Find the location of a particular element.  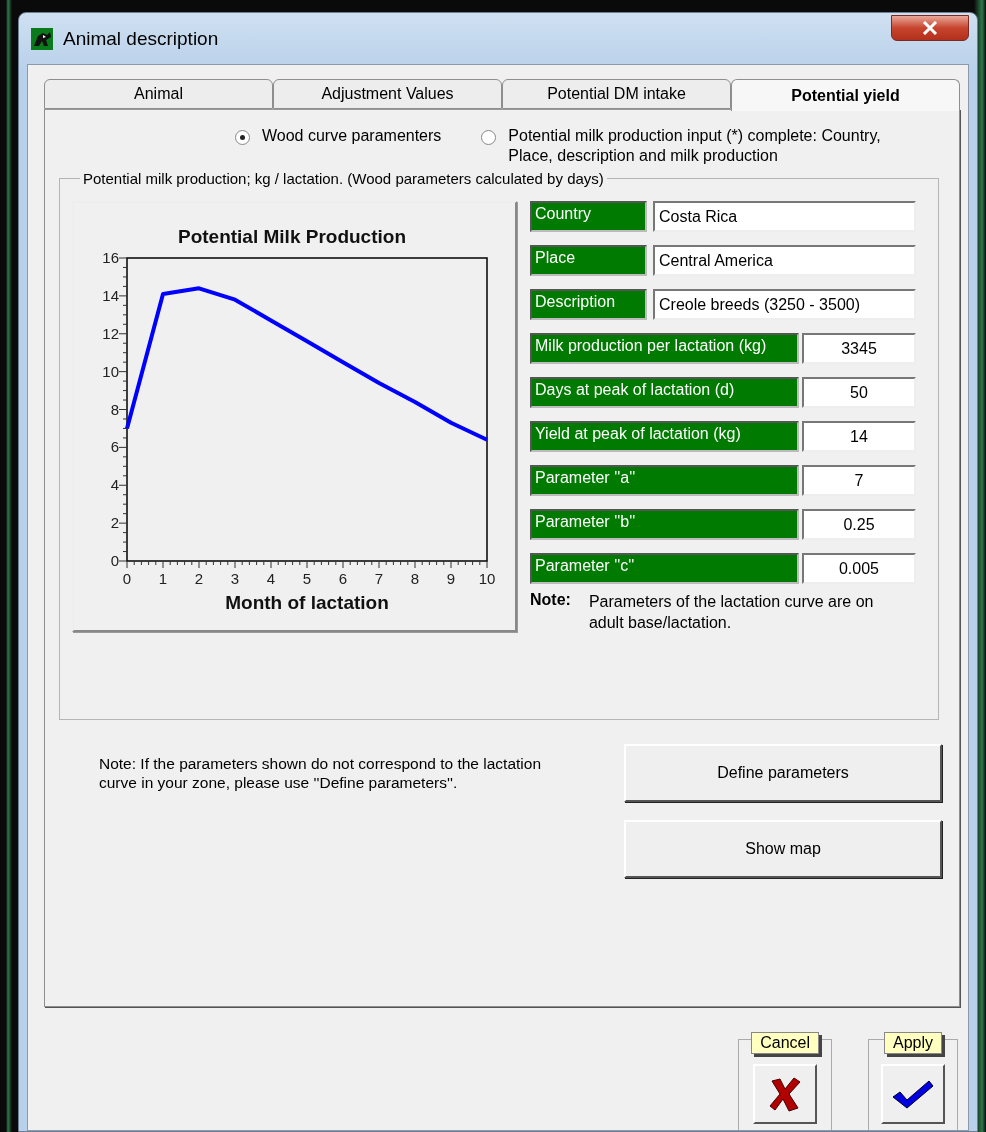

tick-label: 1 is located at coordinates (163, 578).